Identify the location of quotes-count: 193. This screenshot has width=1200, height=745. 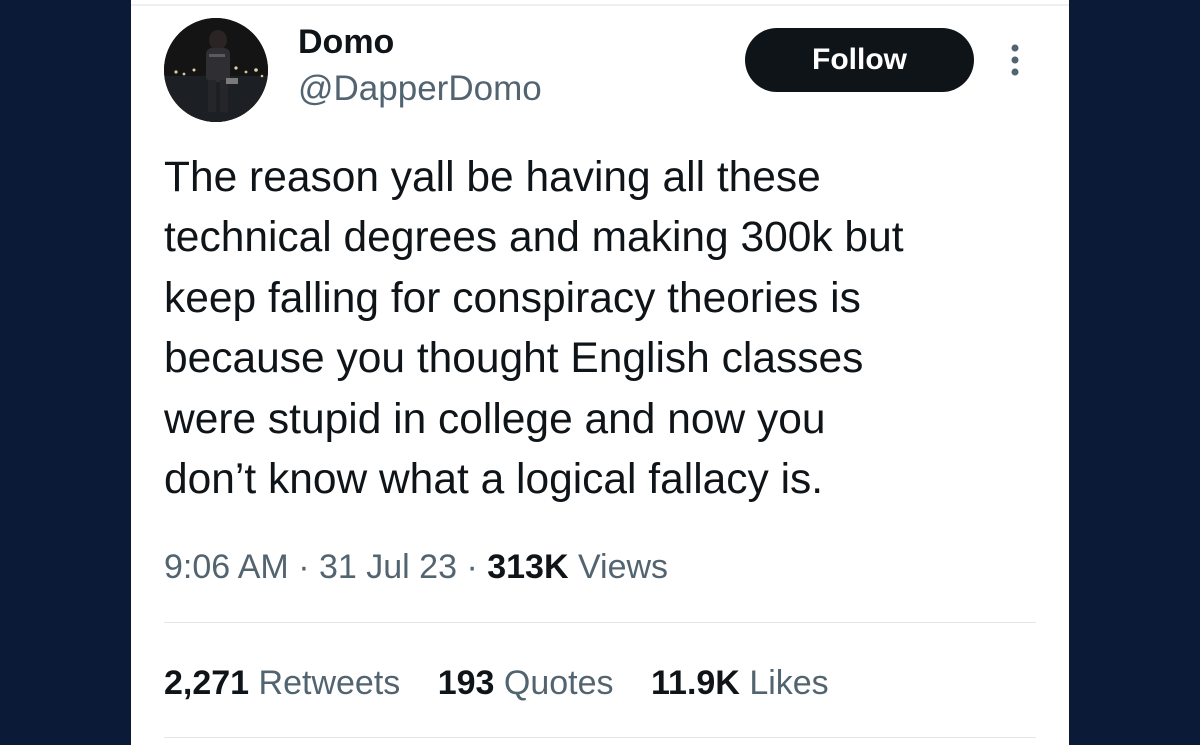
(466, 683).